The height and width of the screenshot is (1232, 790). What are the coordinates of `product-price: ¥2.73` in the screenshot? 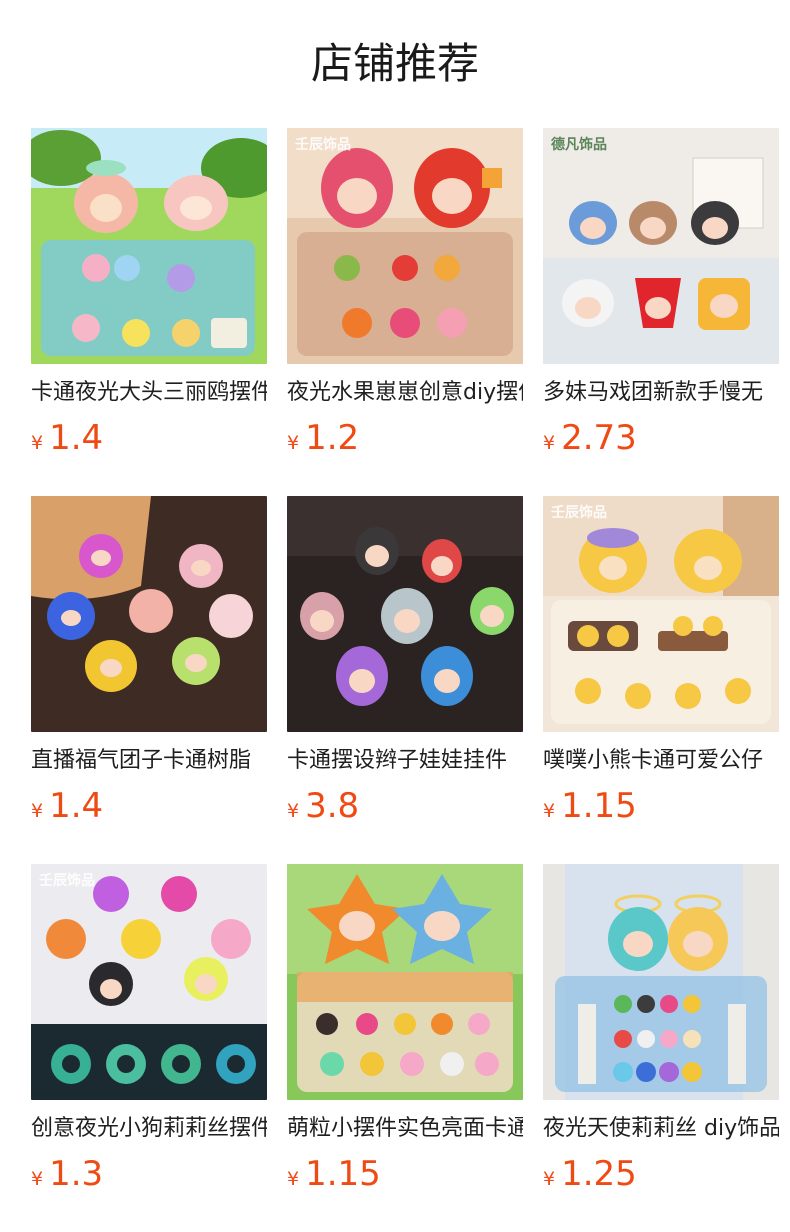 It's located at (590, 438).